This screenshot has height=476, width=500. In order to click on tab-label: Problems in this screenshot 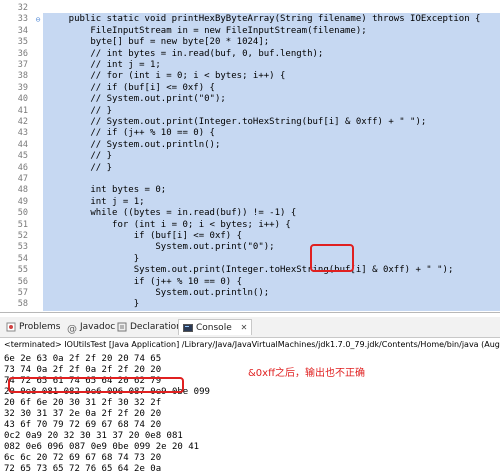, I will do `click(40, 327)`.